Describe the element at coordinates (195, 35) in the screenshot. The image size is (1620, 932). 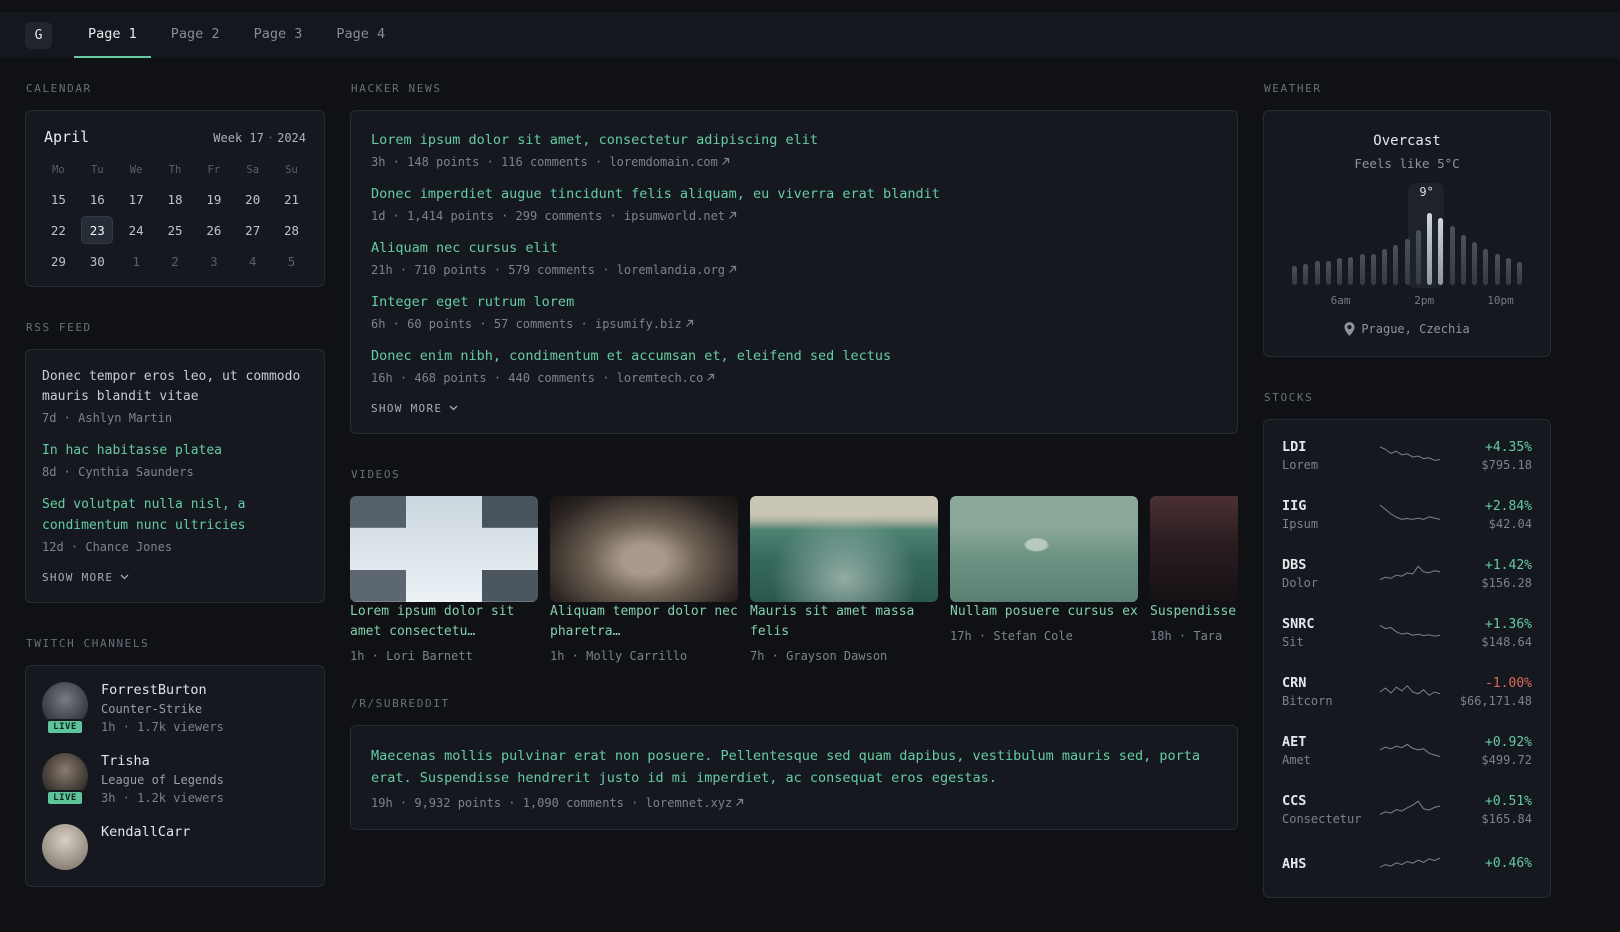
I see `tab-page-2: Page 2` at that location.